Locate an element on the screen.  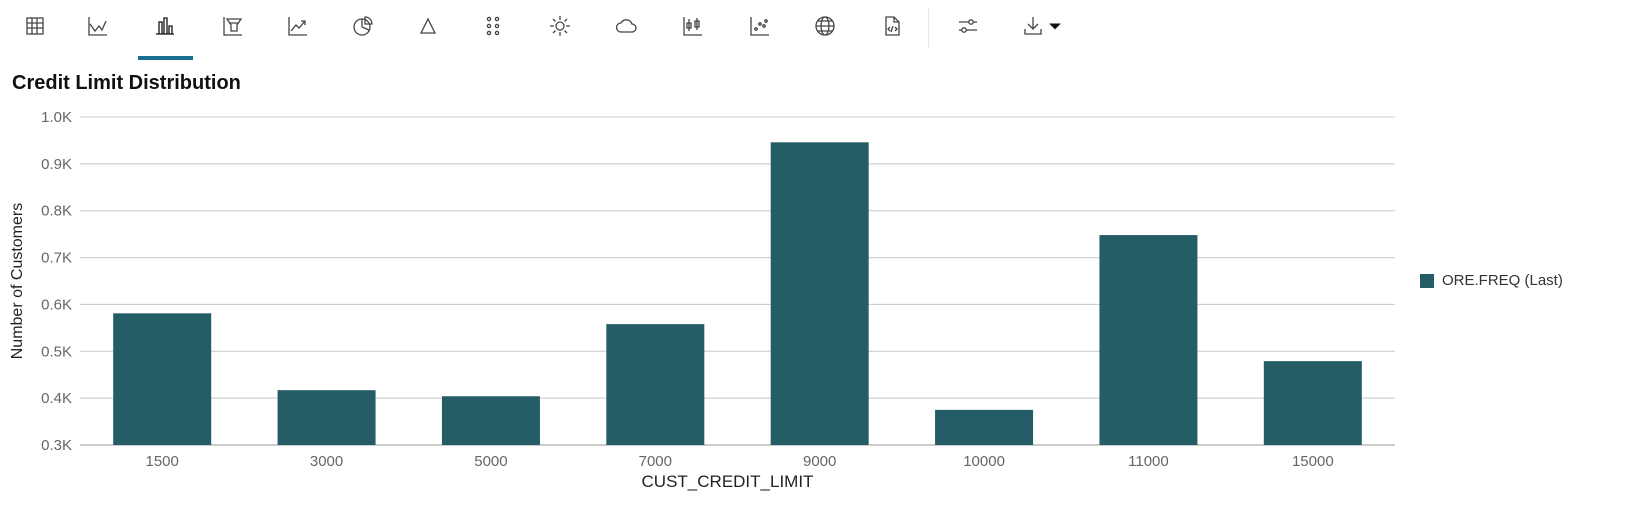
download-icon is located at coordinates (1033, 26).